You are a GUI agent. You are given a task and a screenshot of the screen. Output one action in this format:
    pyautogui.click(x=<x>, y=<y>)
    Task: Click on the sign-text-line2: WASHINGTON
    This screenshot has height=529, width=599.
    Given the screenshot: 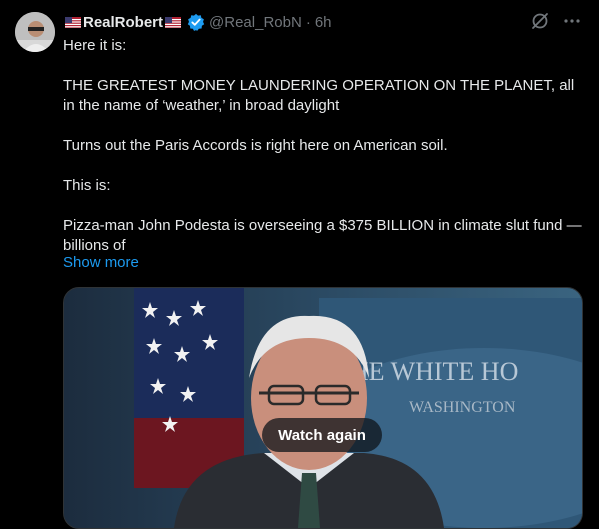 What is the action you would take?
    pyautogui.click(x=462, y=407)
    